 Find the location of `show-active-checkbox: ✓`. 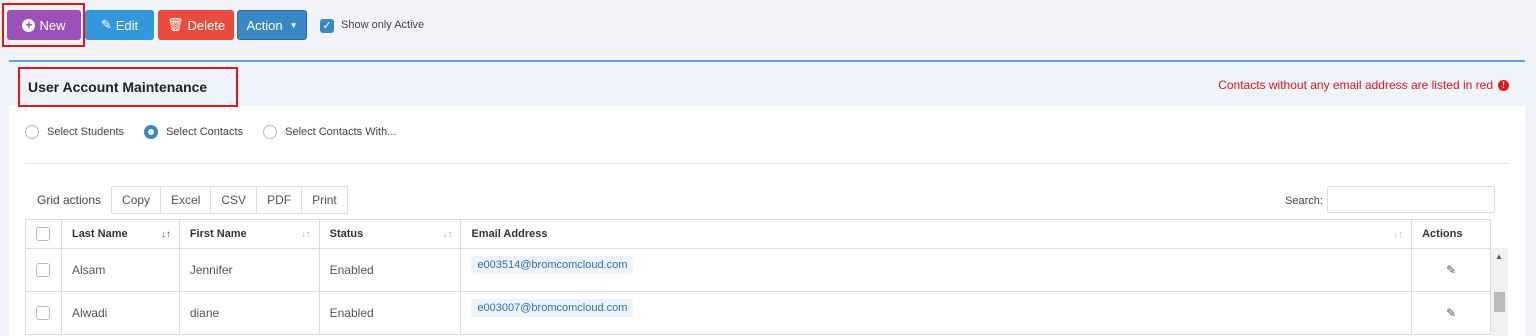

show-active-checkbox: ✓ is located at coordinates (327, 26).